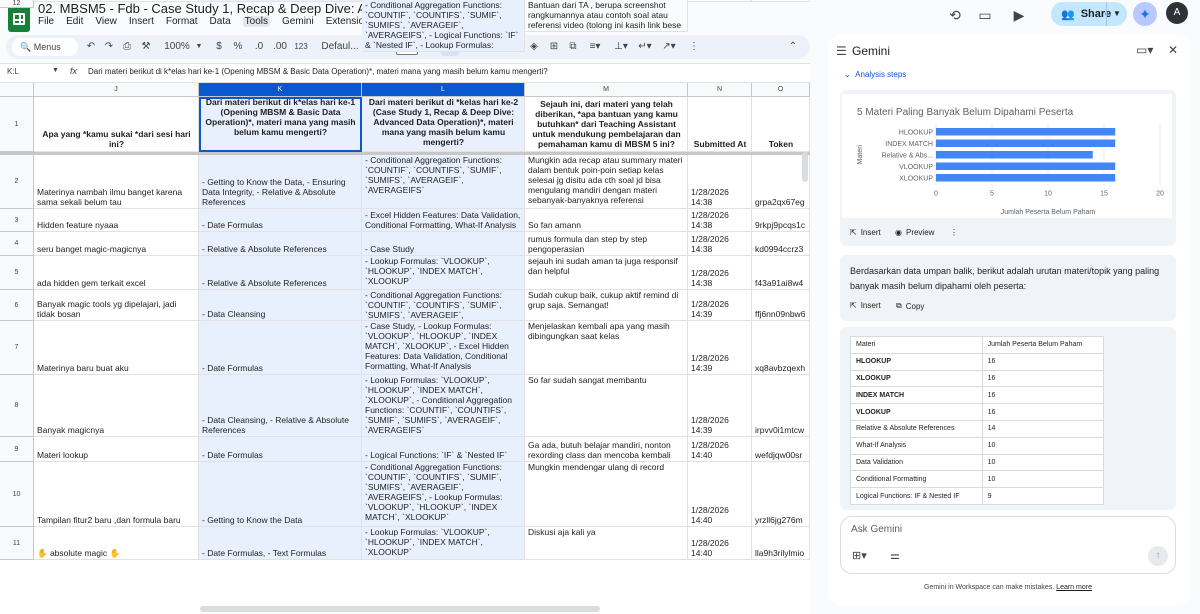 Image resolution: width=1200 pixels, height=614 pixels. What do you see at coordinates (141, 21) in the screenshot?
I see `menu-insert: Insert` at bounding box center [141, 21].